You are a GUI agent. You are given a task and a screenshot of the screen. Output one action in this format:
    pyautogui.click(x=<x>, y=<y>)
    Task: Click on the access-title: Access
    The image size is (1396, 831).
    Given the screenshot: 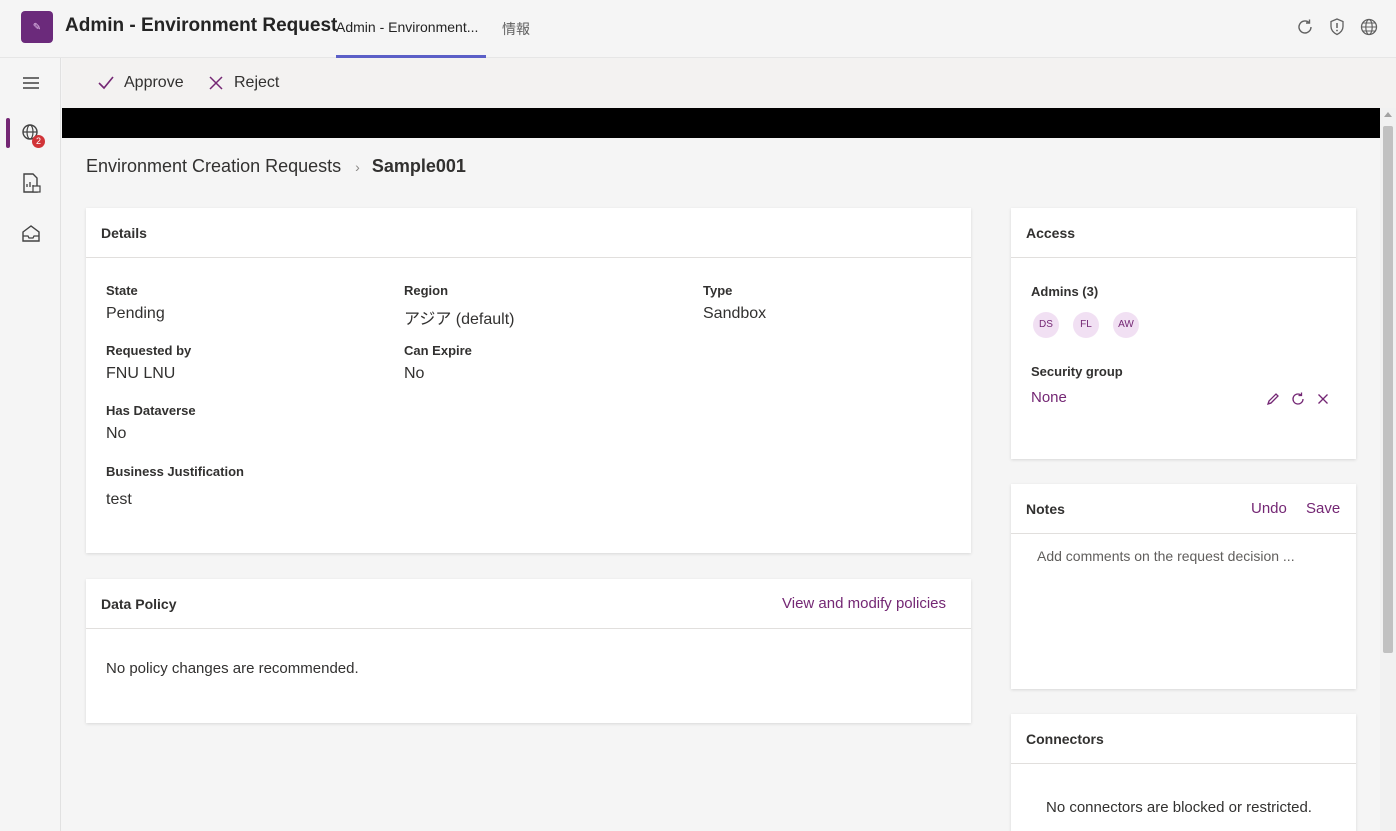 What is the action you would take?
    pyautogui.click(x=1051, y=233)
    